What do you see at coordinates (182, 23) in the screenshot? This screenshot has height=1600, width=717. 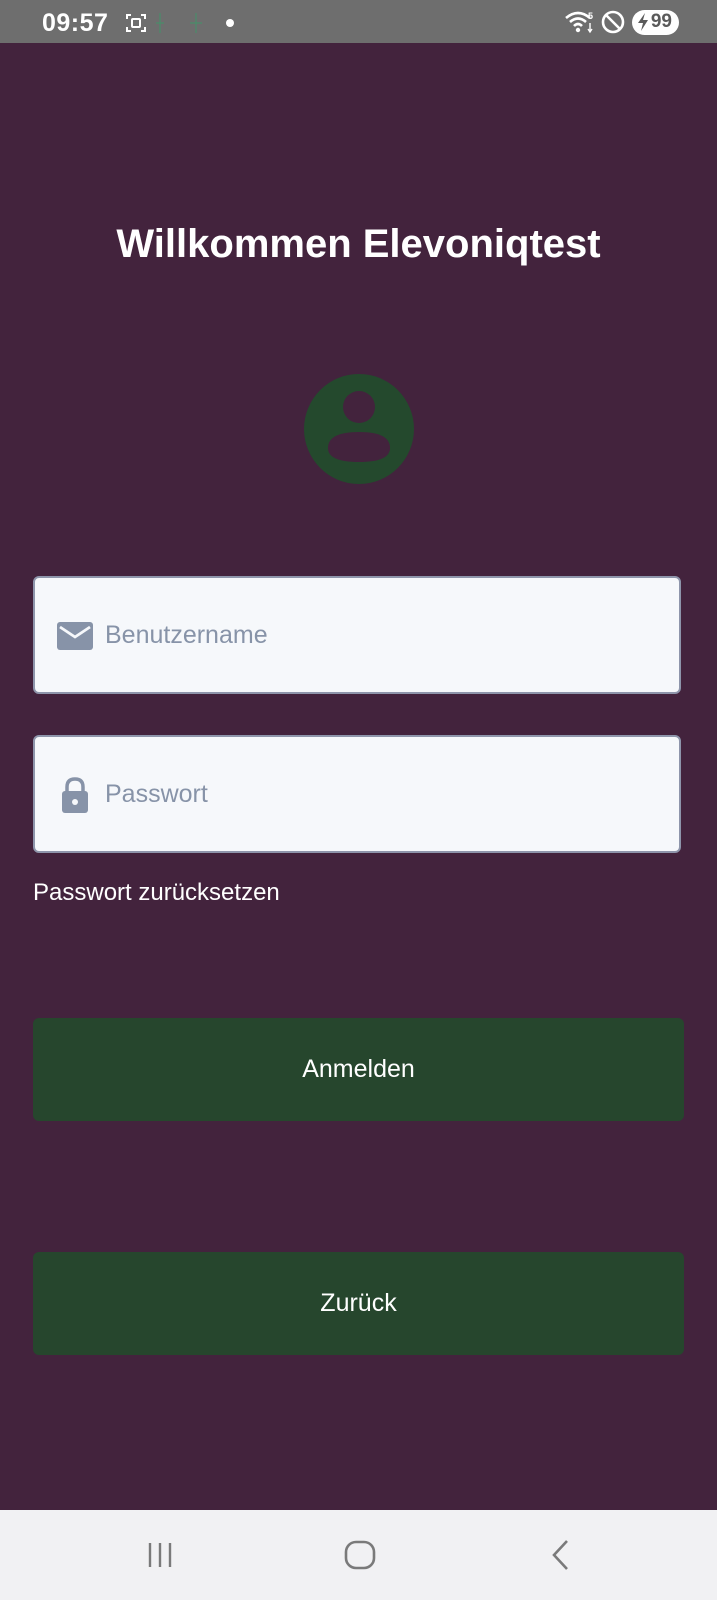 I see `status-notification-icons` at bounding box center [182, 23].